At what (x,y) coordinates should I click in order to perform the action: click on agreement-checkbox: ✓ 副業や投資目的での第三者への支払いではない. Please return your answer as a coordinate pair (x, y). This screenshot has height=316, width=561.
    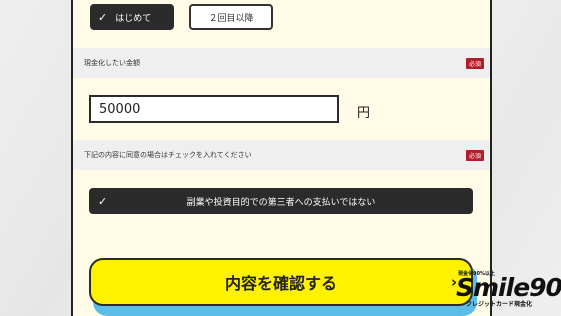
    Looking at the image, I should click on (281, 201).